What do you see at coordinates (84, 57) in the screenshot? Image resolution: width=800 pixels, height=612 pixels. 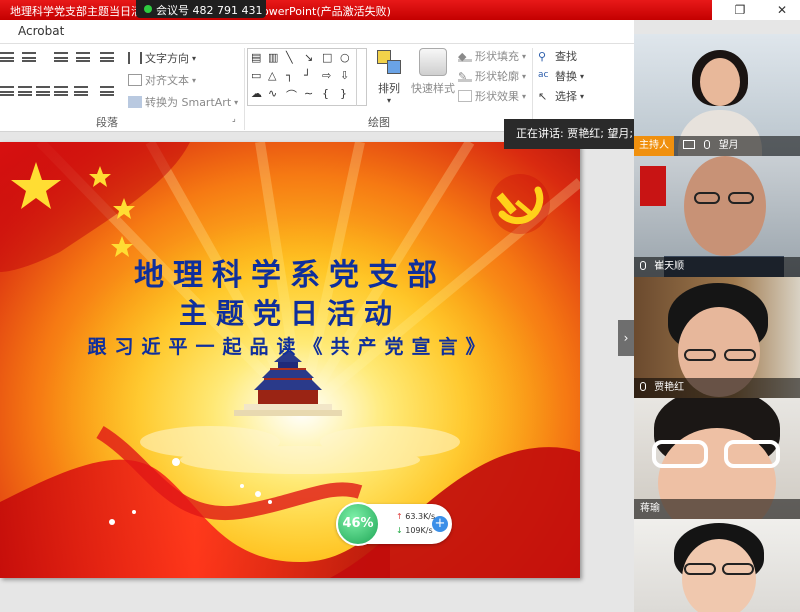 I see `increase-indent-button` at bounding box center [84, 57].